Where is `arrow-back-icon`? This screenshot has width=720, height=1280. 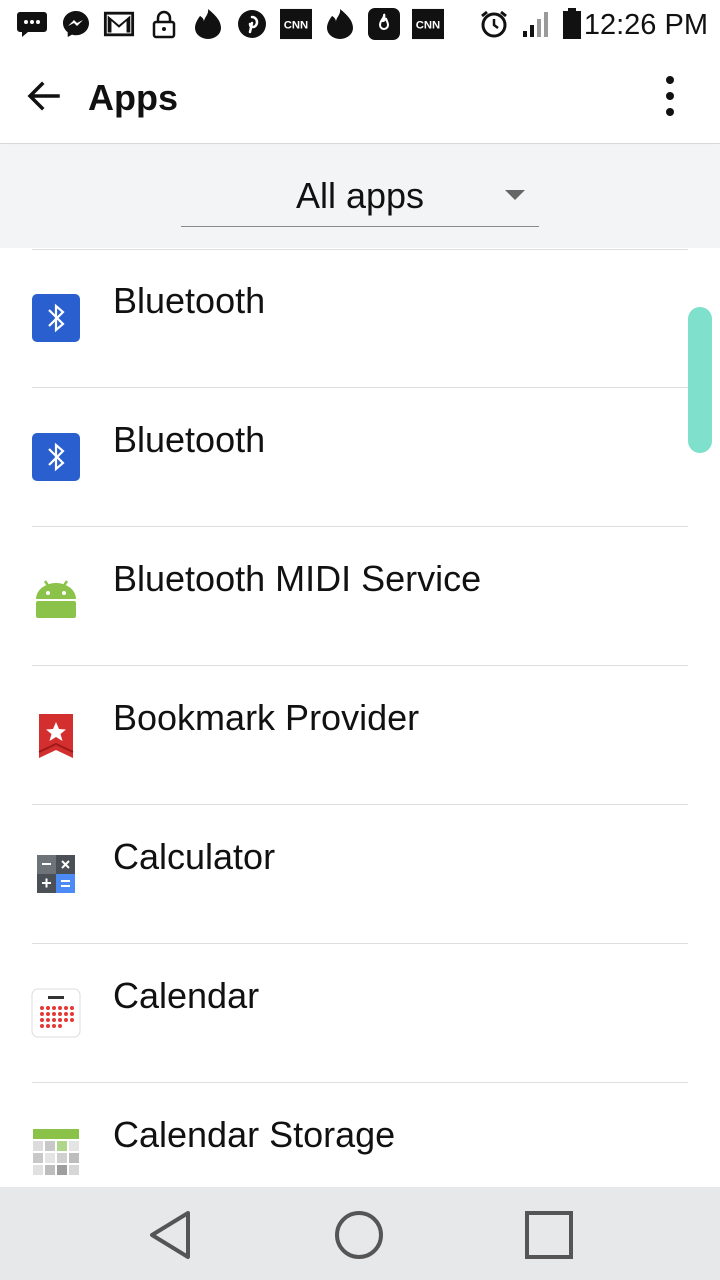 arrow-back-icon is located at coordinates (43, 96).